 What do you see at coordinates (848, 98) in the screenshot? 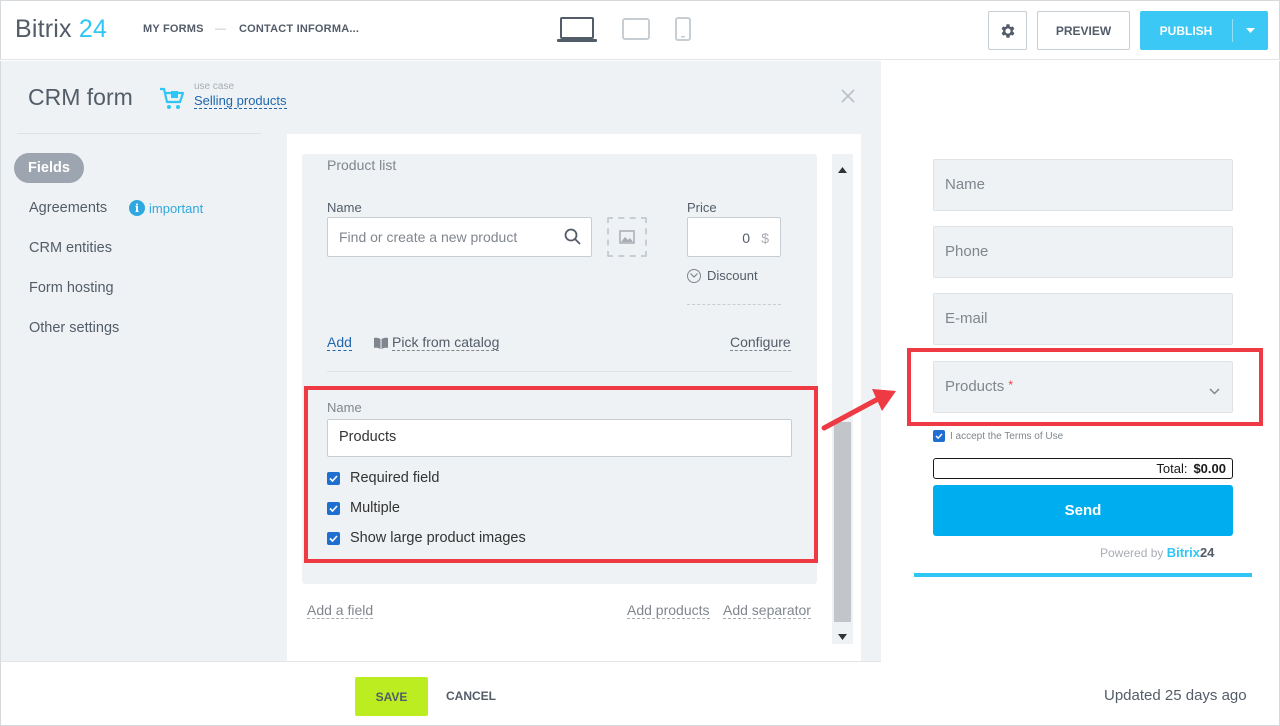
I see `close-icon` at bounding box center [848, 98].